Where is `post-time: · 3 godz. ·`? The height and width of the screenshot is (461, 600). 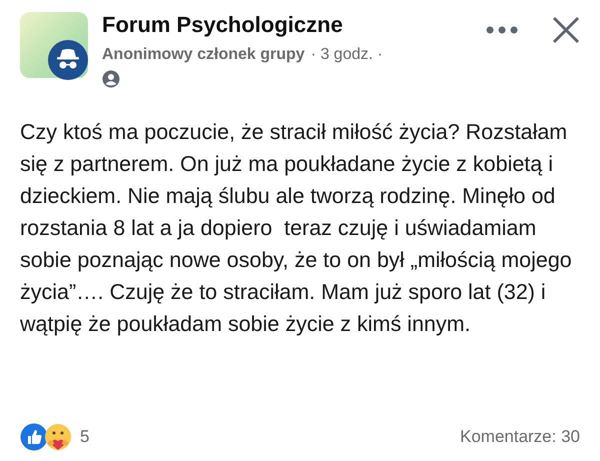 post-time: · 3 godz. · is located at coordinates (346, 55).